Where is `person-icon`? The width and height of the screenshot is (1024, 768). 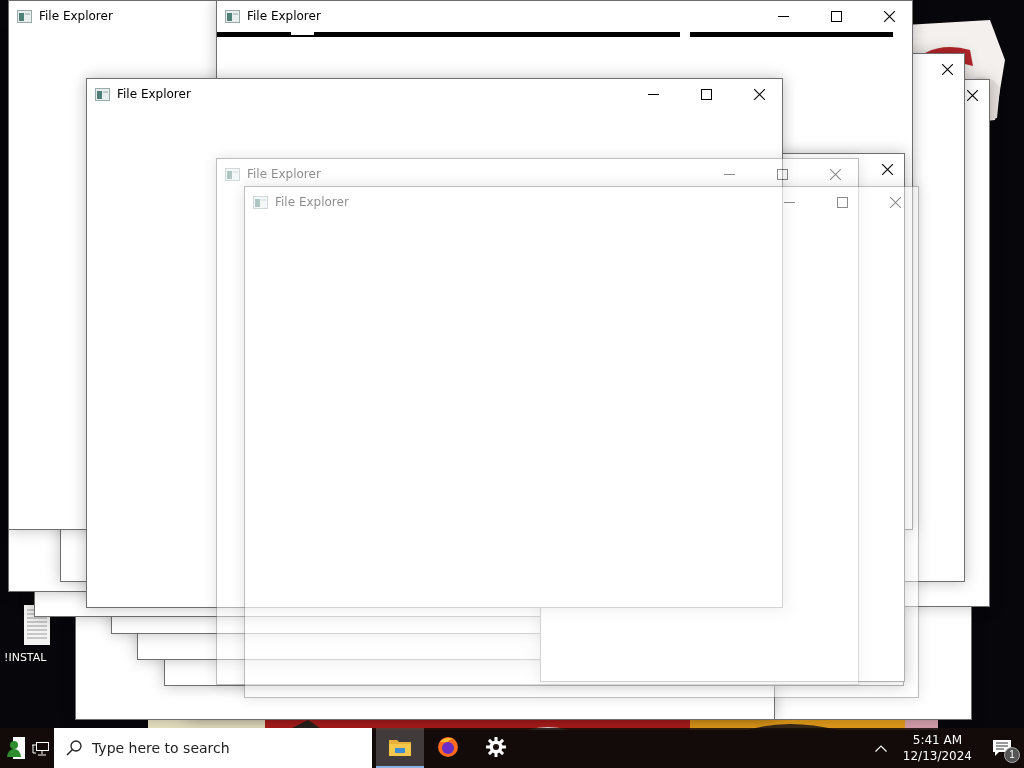 person-icon is located at coordinates (16, 748).